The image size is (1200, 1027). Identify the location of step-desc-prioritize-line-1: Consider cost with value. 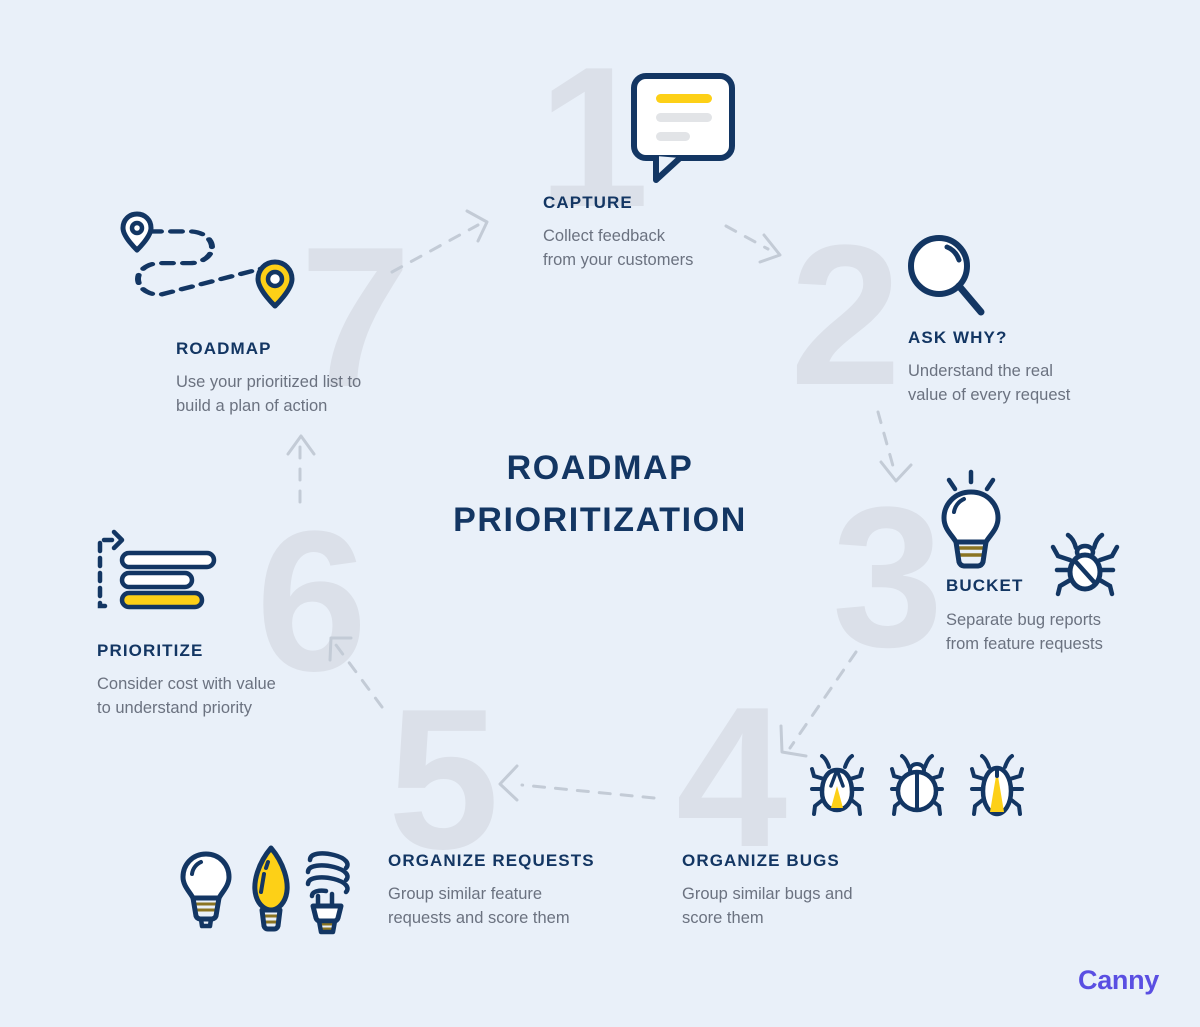
(186, 684).